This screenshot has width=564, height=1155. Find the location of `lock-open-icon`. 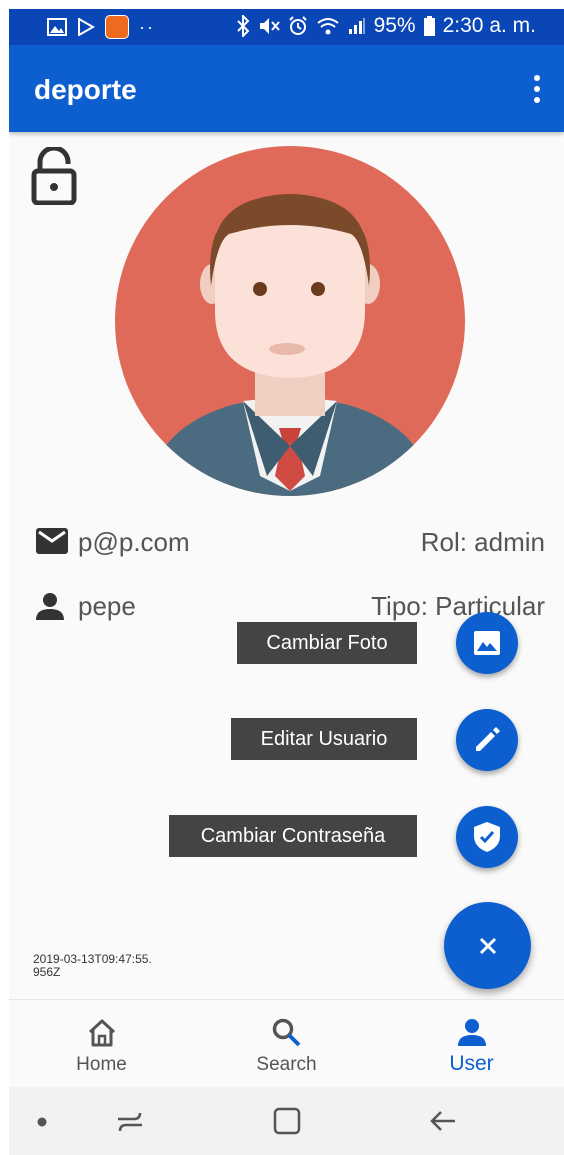

lock-open-icon is located at coordinates (54, 176).